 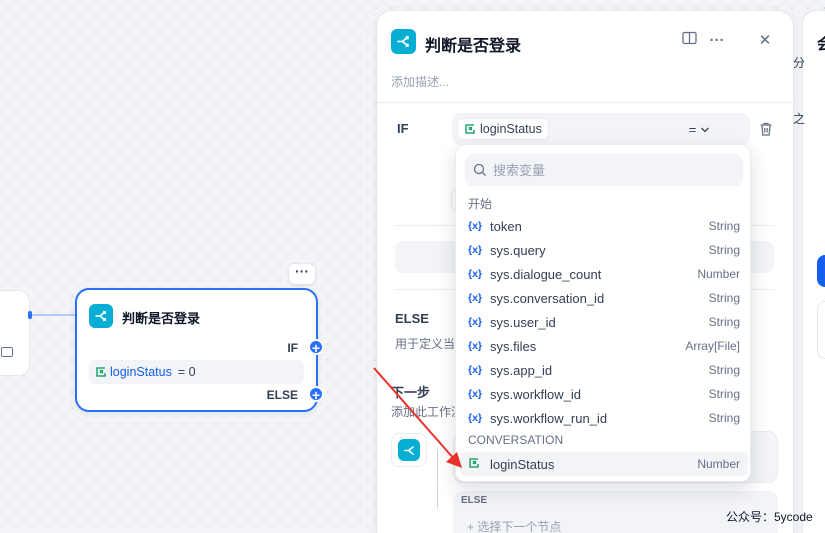 What do you see at coordinates (604, 464) in the screenshot?
I see `variable-option-loginstatus: loginStatus Number` at bounding box center [604, 464].